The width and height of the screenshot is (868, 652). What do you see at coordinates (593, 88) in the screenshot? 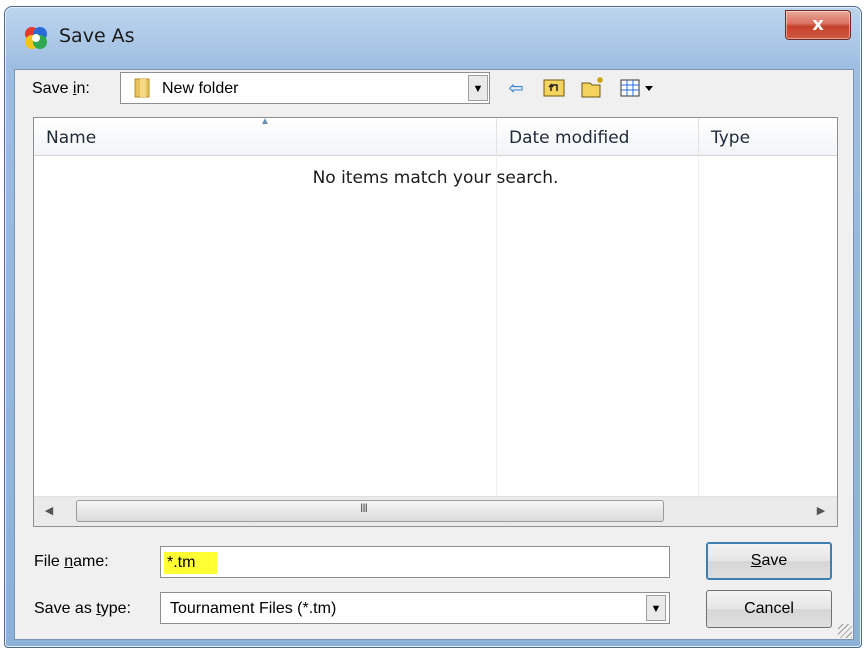
I see `new-folder-icon` at bounding box center [593, 88].